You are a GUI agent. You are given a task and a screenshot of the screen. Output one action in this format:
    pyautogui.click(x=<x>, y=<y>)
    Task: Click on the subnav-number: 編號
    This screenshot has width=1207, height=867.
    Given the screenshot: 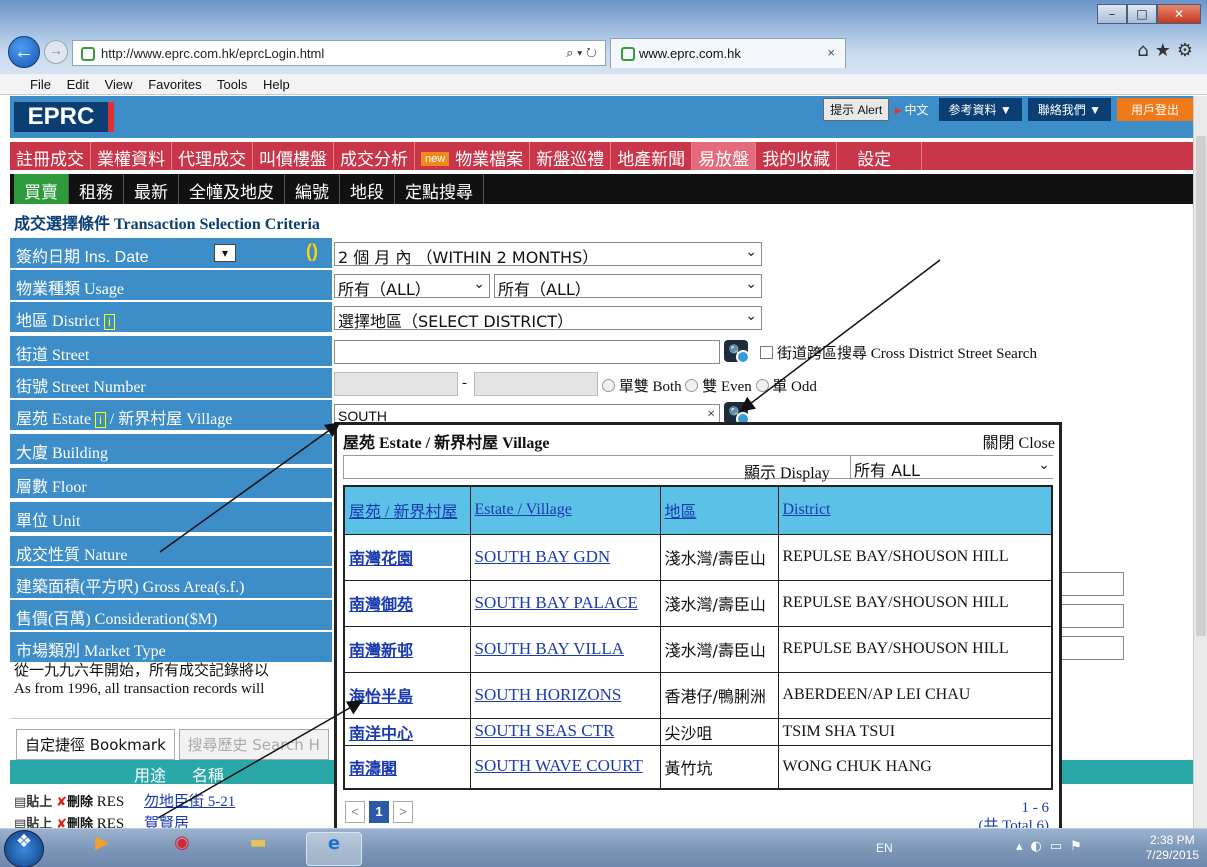 What is the action you would take?
    pyautogui.click(x=312, y=189)
    